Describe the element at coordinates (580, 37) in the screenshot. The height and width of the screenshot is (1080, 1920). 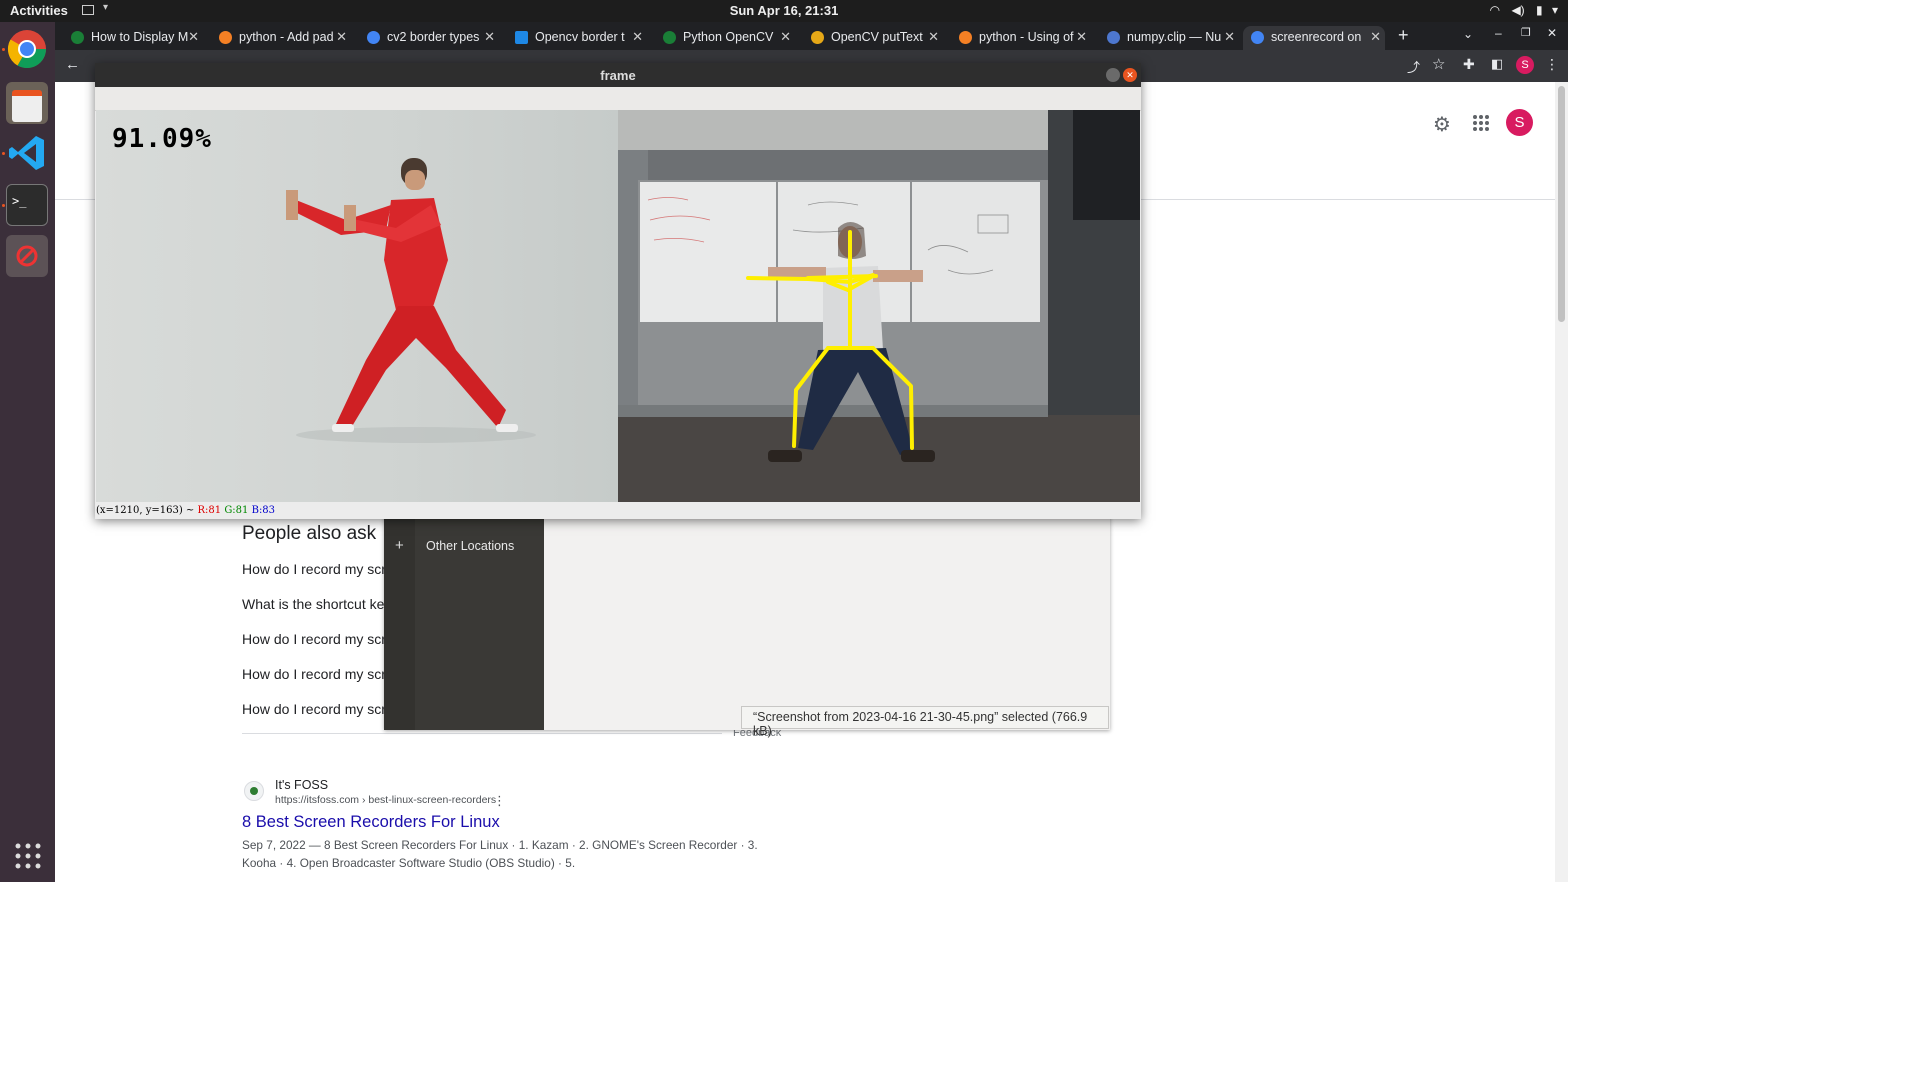
I see `tab-label: Opencv border t` at that location.